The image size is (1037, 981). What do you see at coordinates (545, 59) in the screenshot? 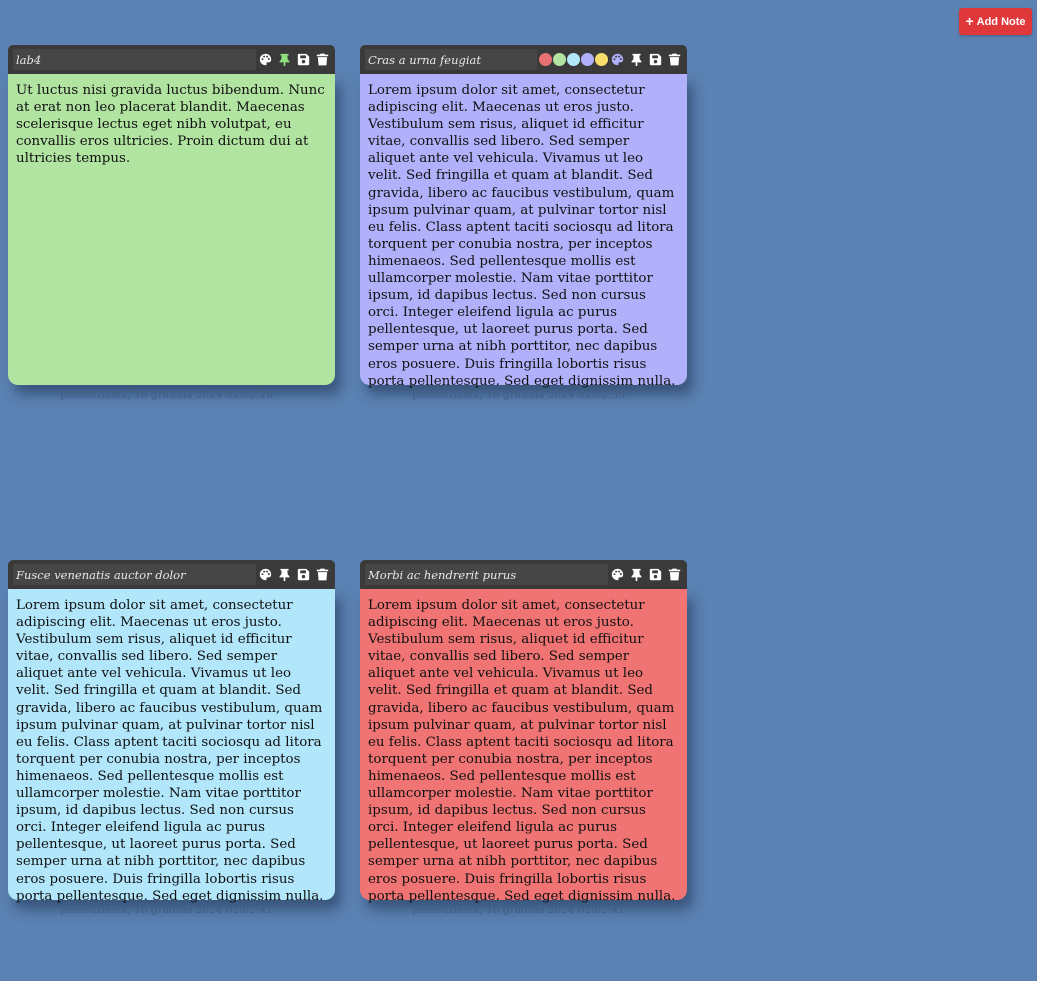
I see `swatch-red` at bounding box center [545, 59].